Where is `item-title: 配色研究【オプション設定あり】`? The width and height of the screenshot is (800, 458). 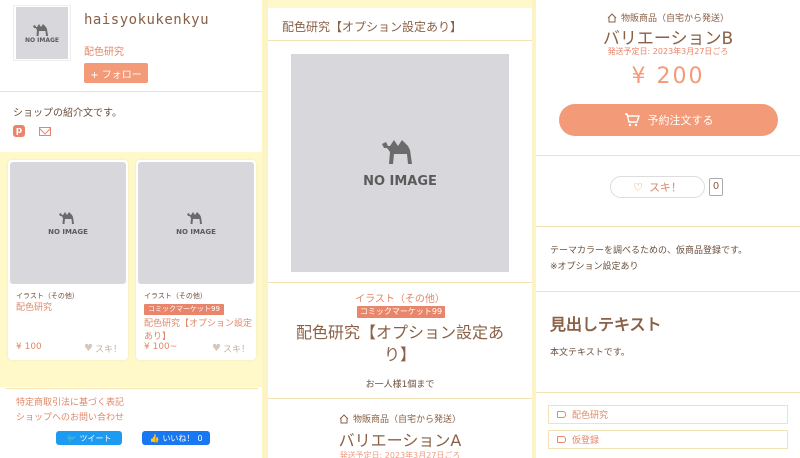
item-title: 配色研究【オプション設定あり】 is located at coordinates (198, 331).